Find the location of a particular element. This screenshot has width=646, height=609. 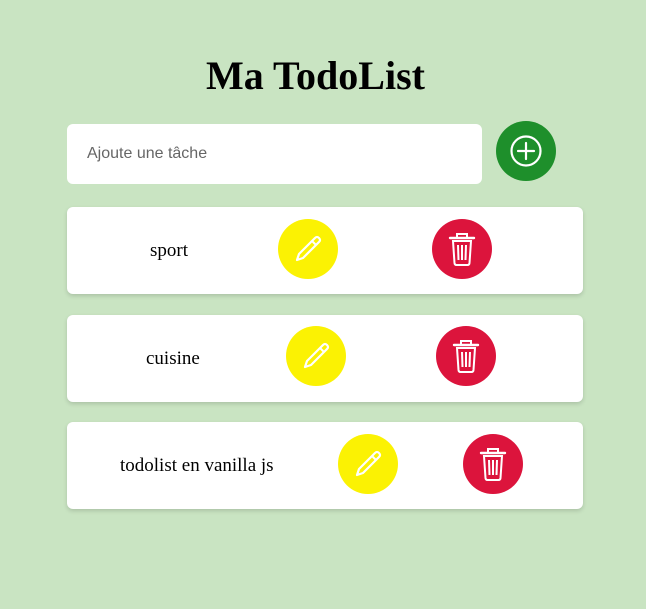

task-item: cuisine is located at coordinates (325, 358).